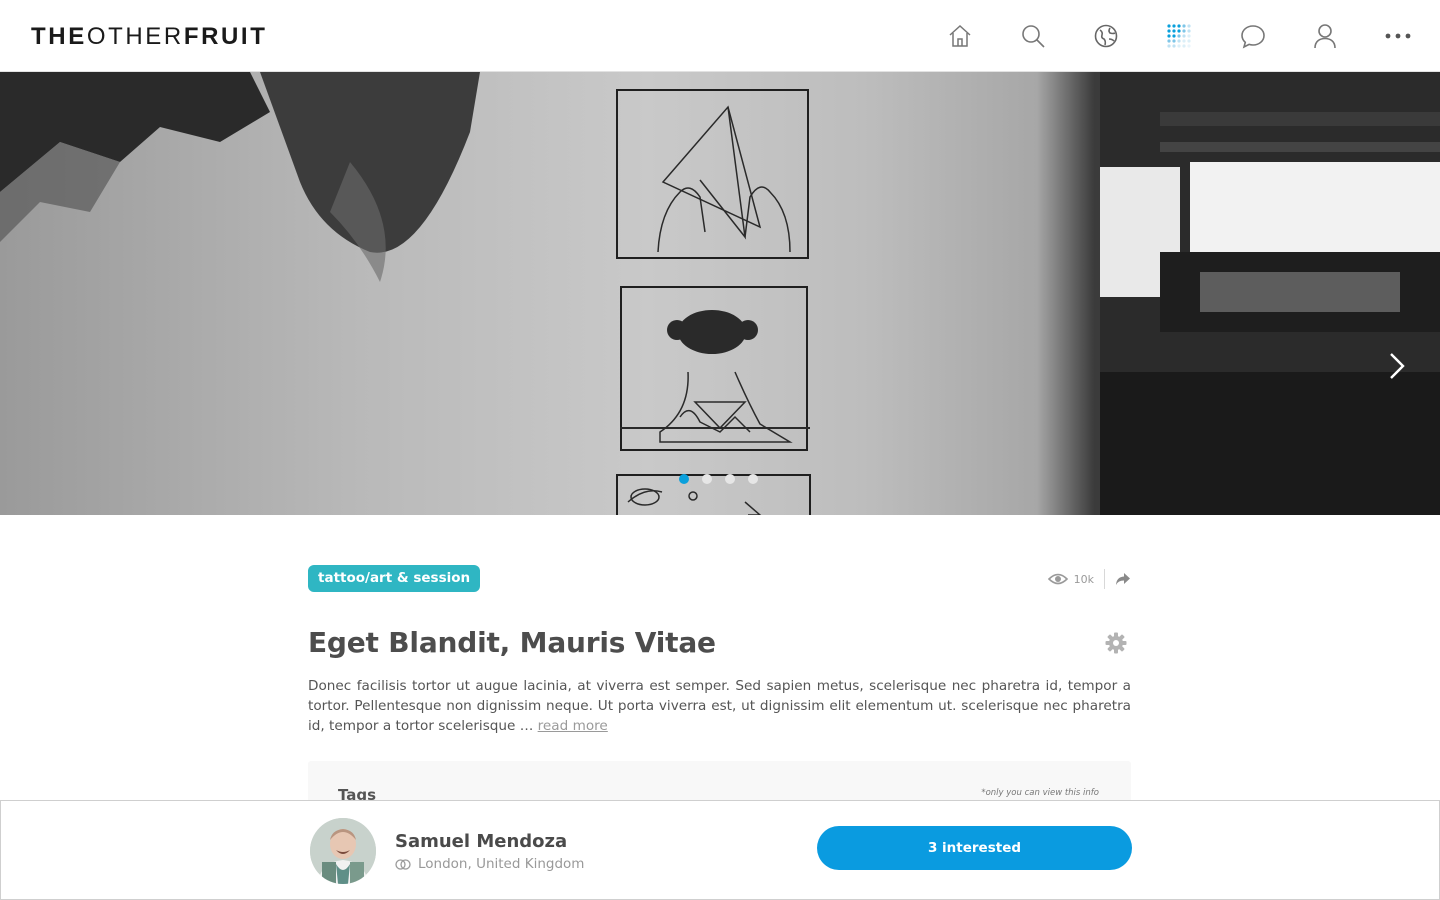 Image resolution: width=1440 pixels, height=900 pixels. I want to click on settings-button, so click(1116, 645).